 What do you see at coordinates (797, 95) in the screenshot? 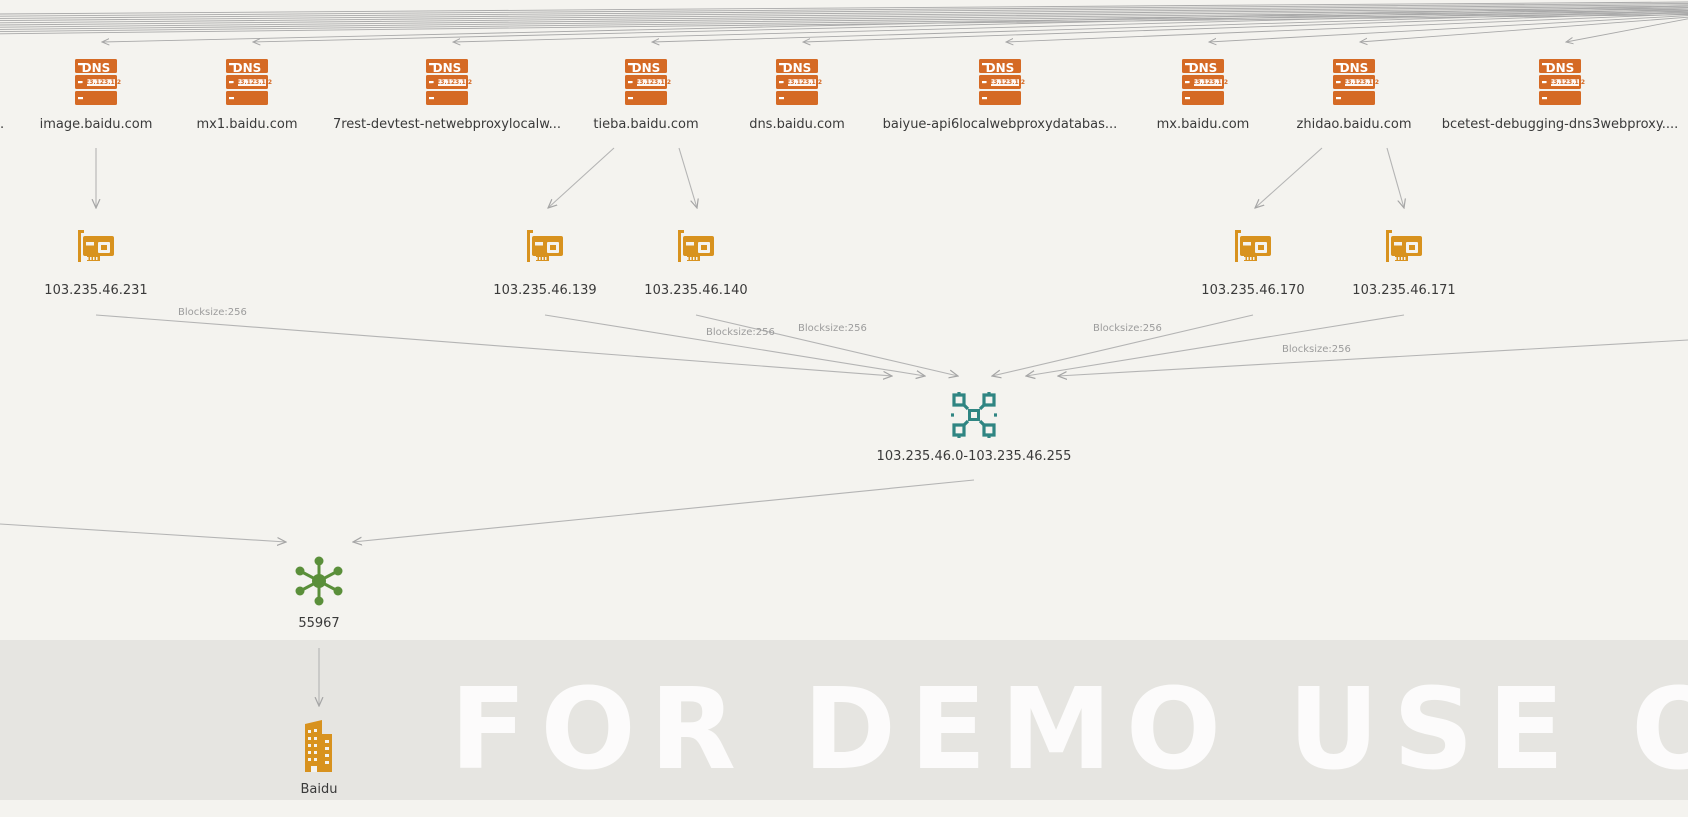
I see `dns-node-dns: DNS dns.baidu.com` at bounding box center [797, 95].